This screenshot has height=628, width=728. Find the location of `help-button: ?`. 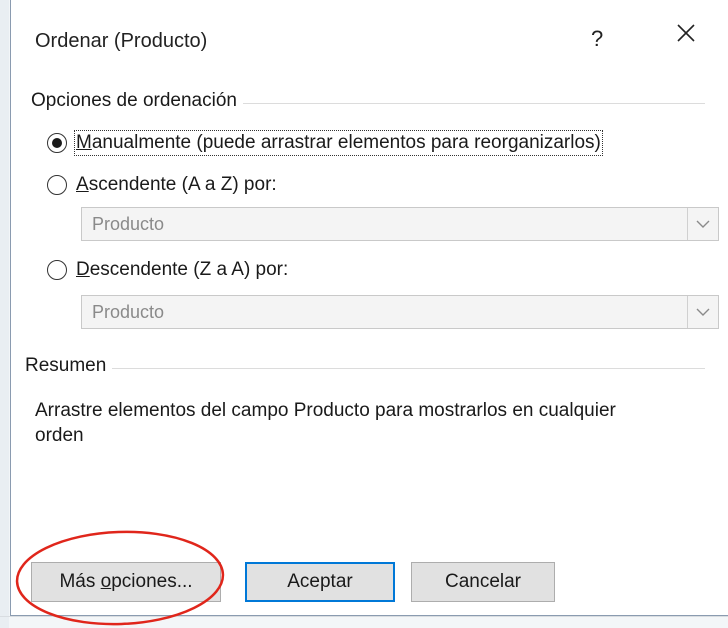

help-button: ? is located at coordinates (597, 39).